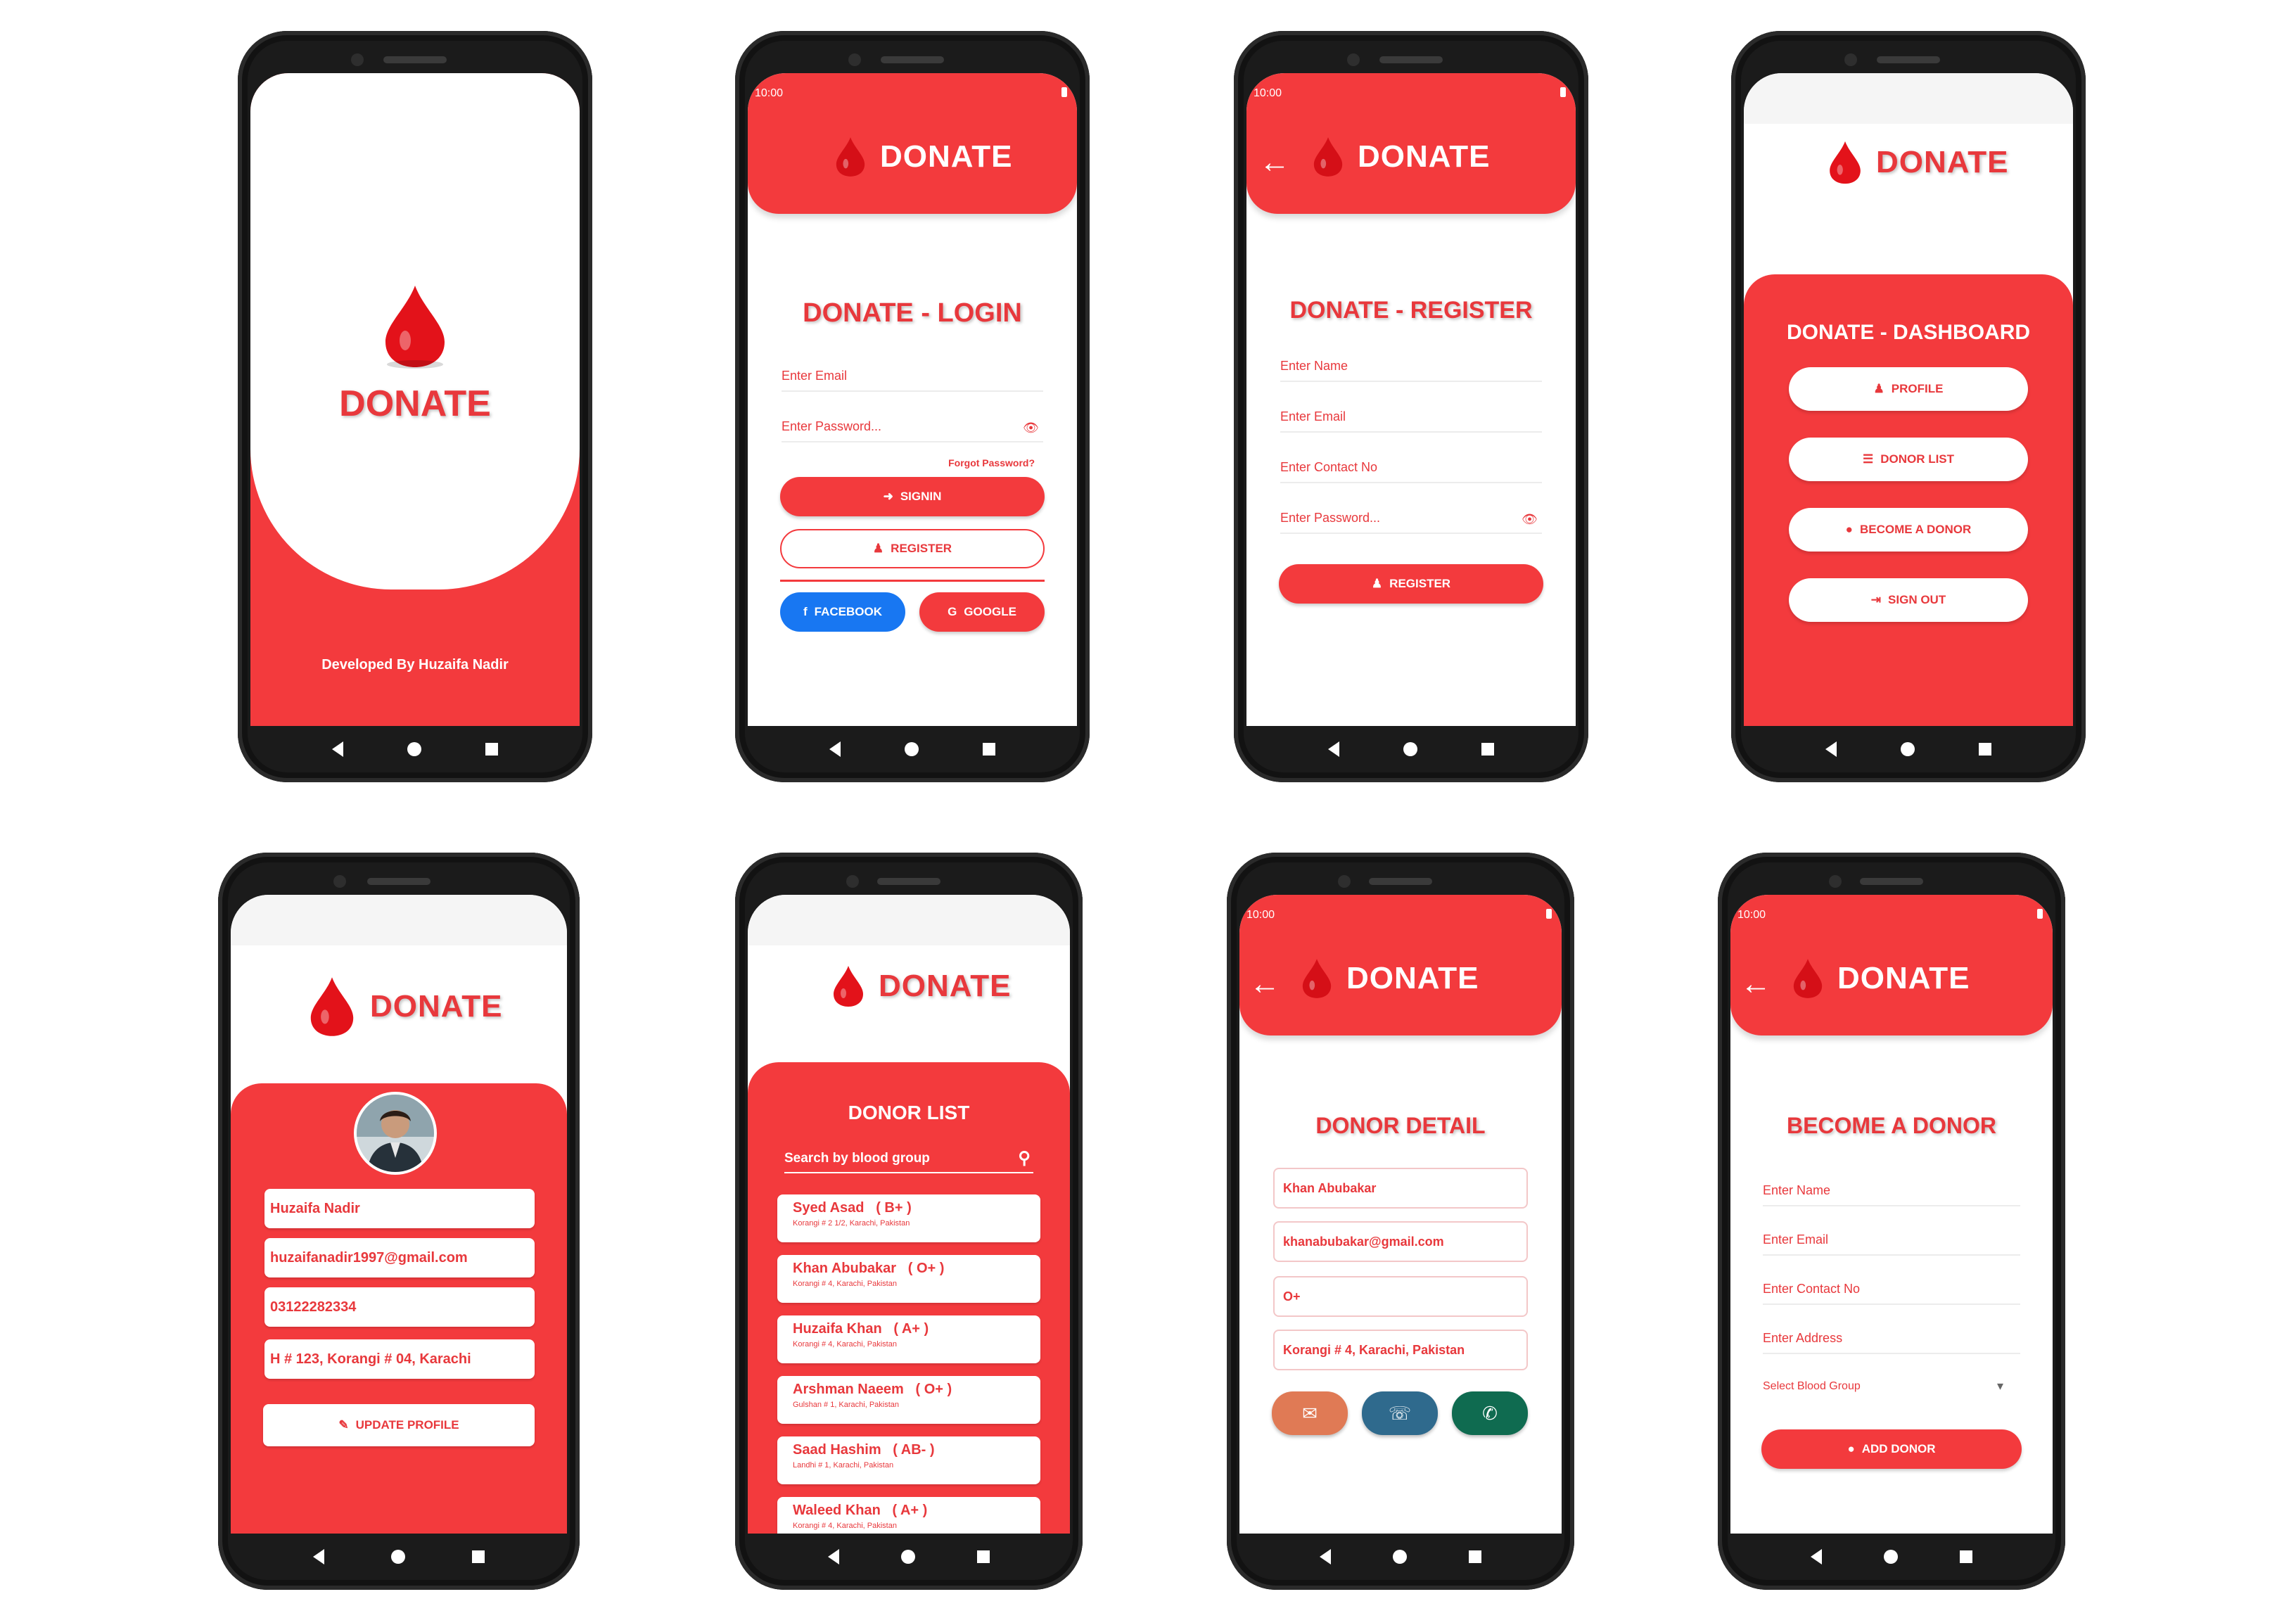 This screenshot has height=1606, width=2296. I want to click on donor-name-text: Waleed Khan, so click(837, 1510).